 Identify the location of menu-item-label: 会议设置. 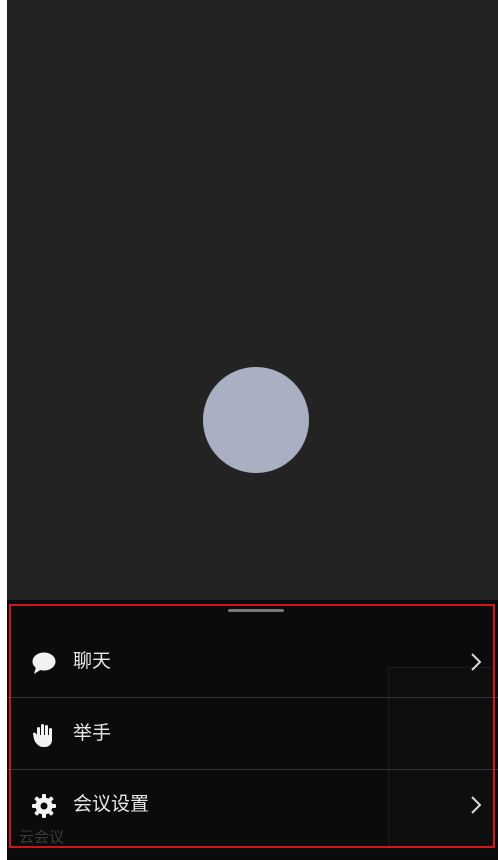
(111, 804).